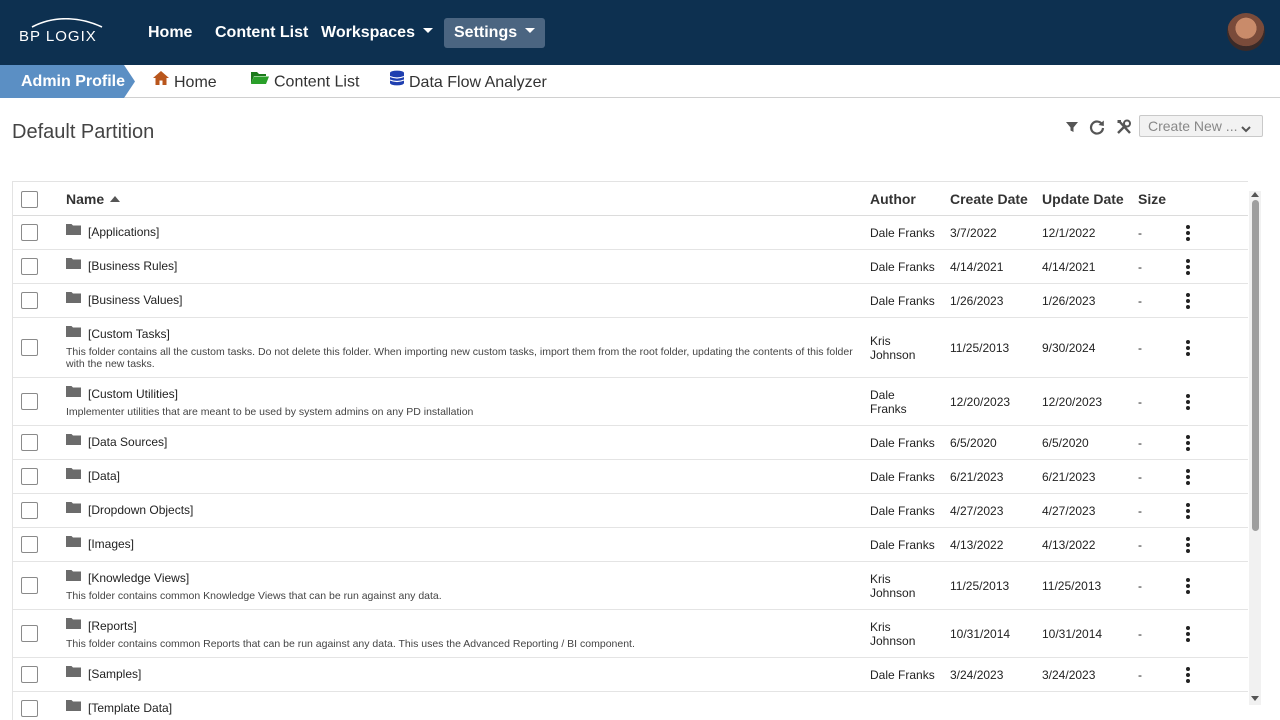 The height and width of the screenshot is (720, 1280). I want to click on folder-name-link: [Dropdown Objects], so click(129, 510).